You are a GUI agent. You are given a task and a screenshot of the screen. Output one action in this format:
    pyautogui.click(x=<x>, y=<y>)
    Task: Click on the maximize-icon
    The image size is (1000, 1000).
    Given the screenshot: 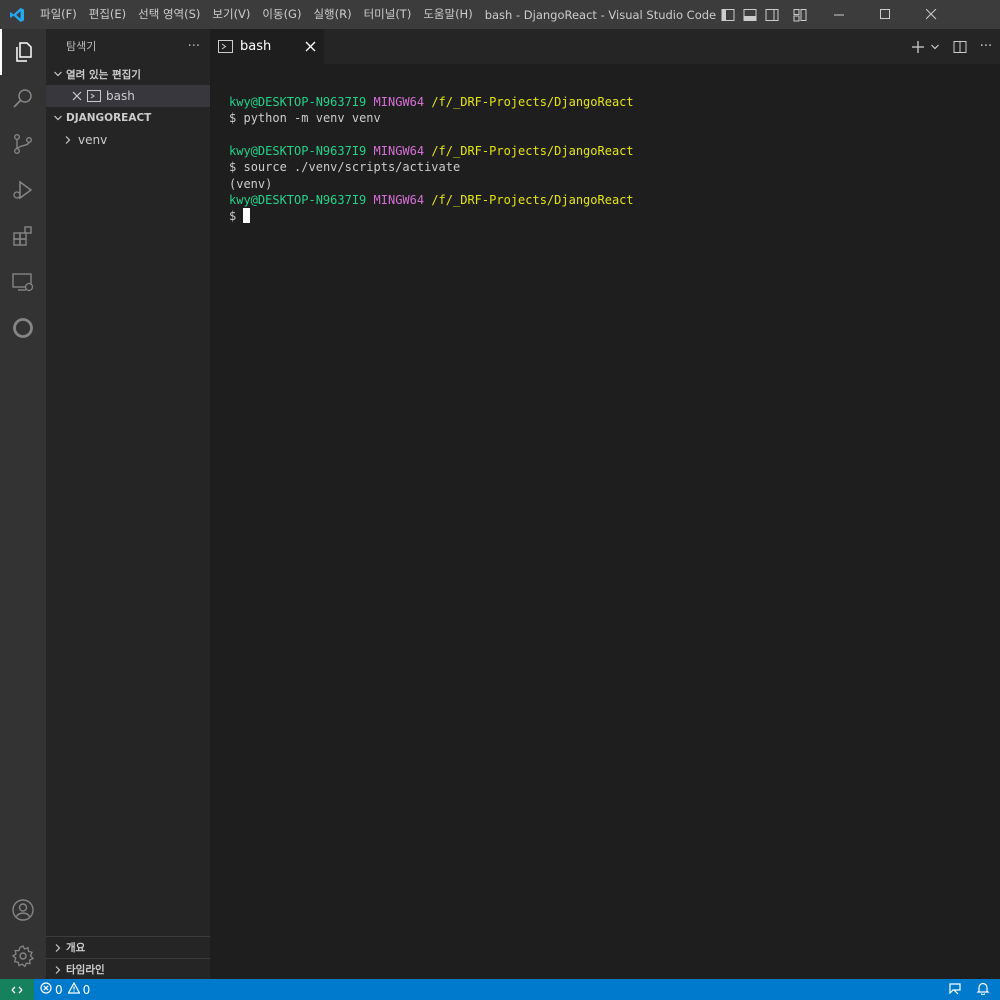 What is the action you would take?
    pyautogui.click(x=886, y=14)
    